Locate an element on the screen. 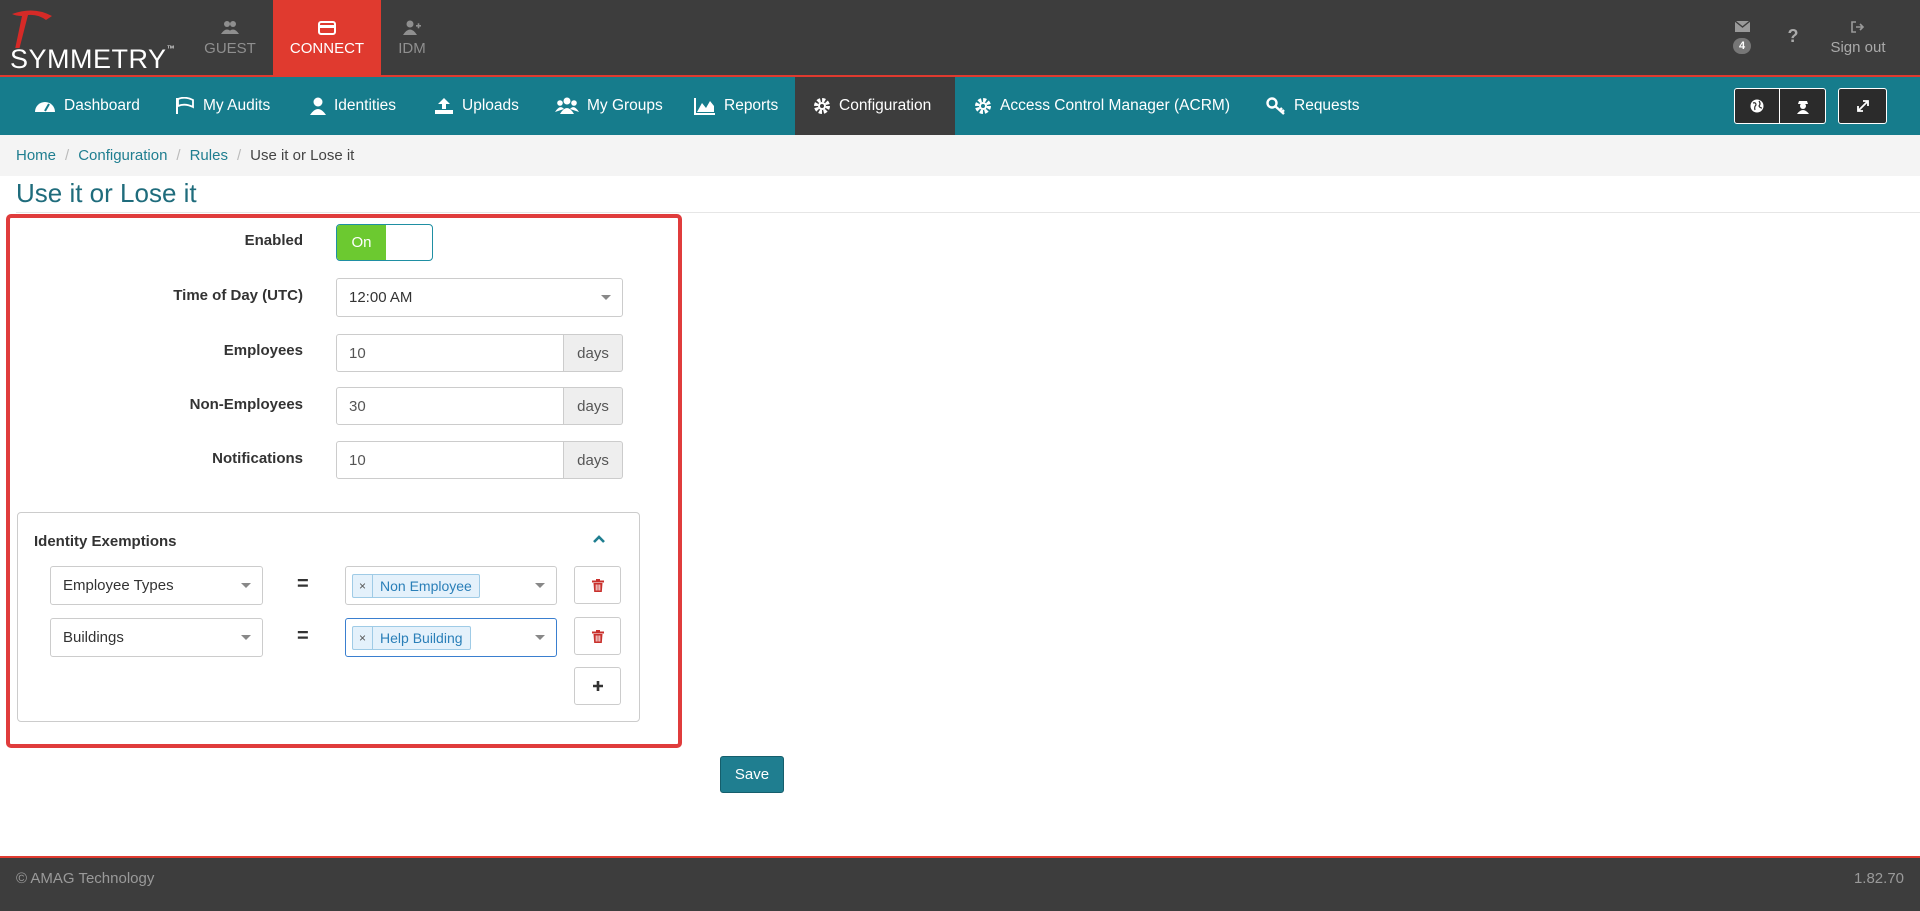 The height and width of the screenshot is (911, 1920). notifications-field: 10 days is located at coordinates (479, 460).